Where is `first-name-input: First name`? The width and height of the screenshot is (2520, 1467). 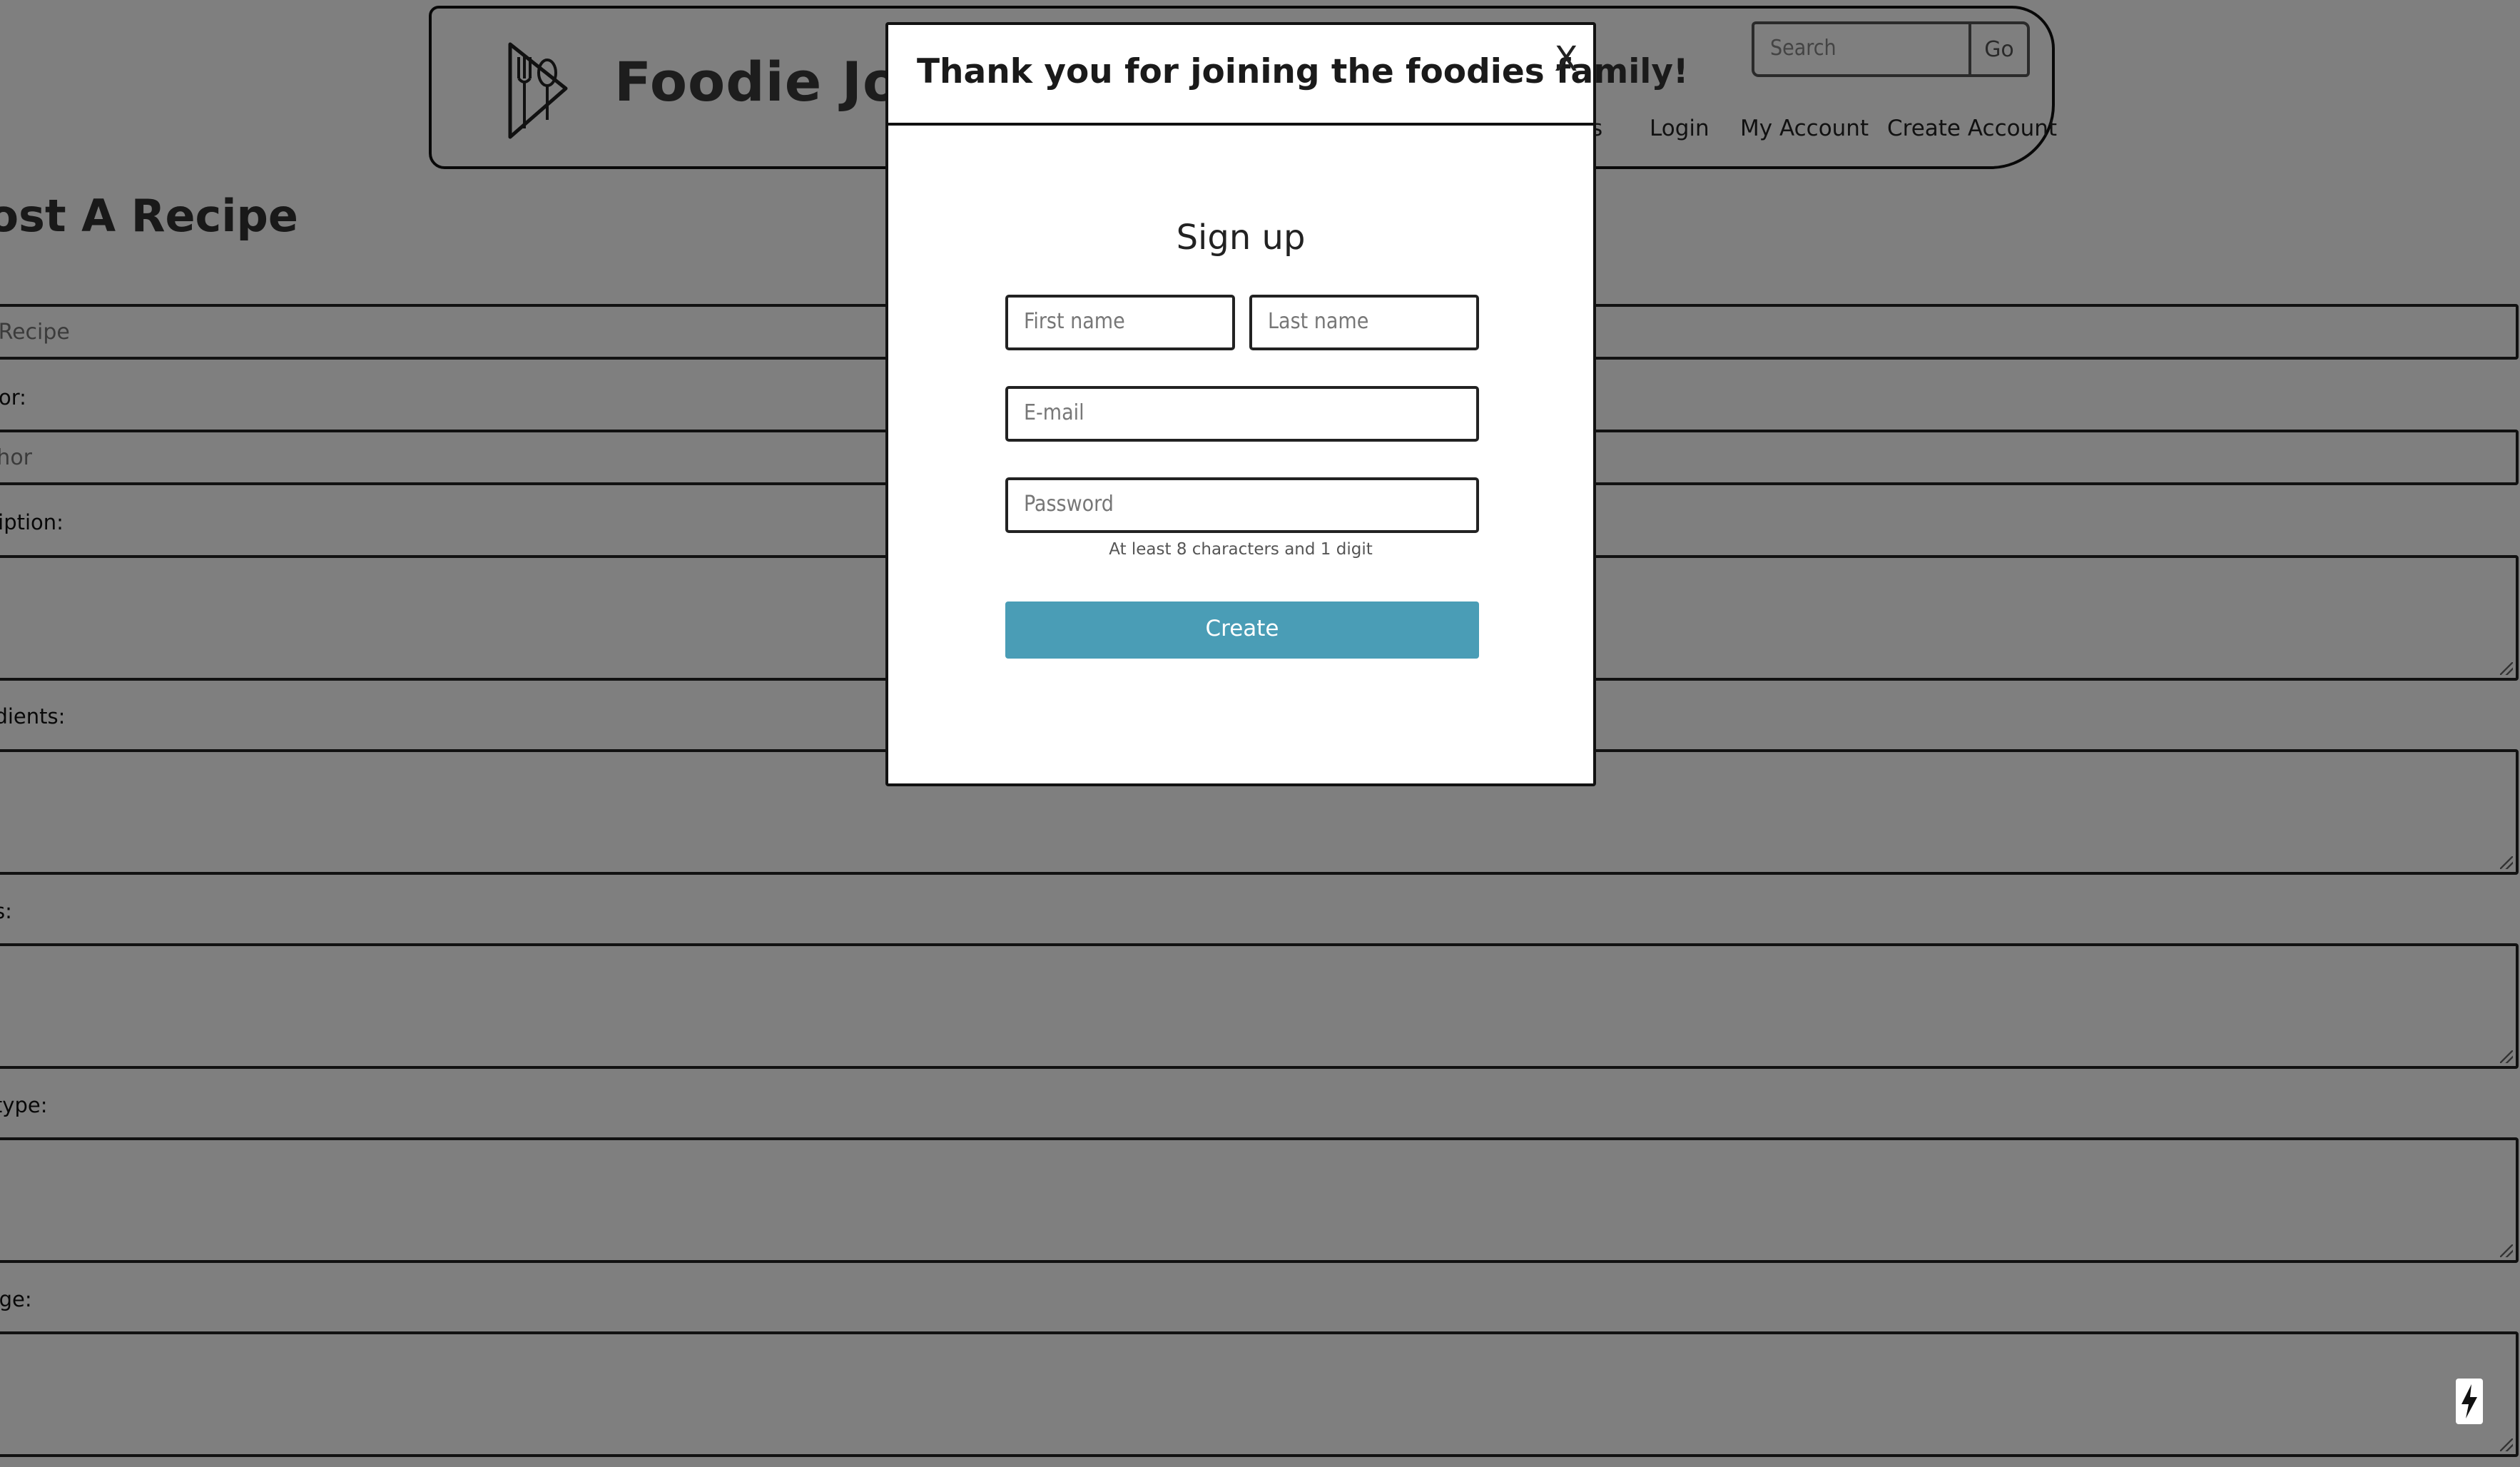
first-name-input: First name is located at coordinates (1120, 322).